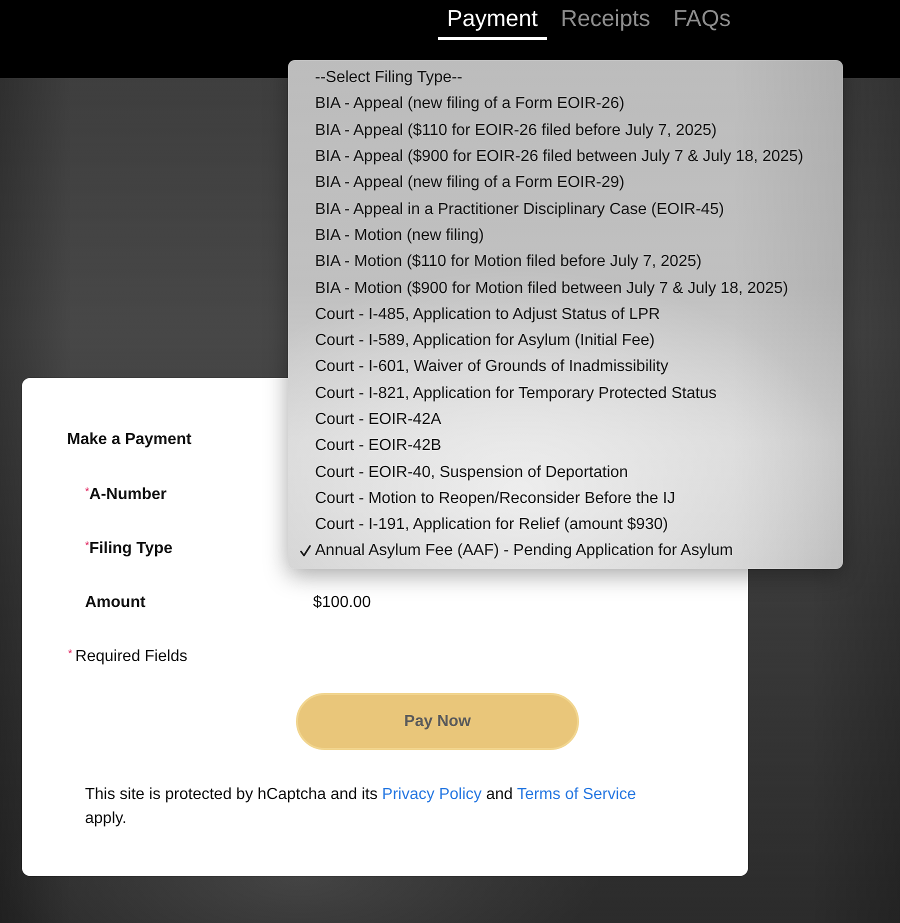  What do you see at coordinates (128, 495) in the screenshot?
I see `field-label: A-Number` at bounding box center [128, 495].